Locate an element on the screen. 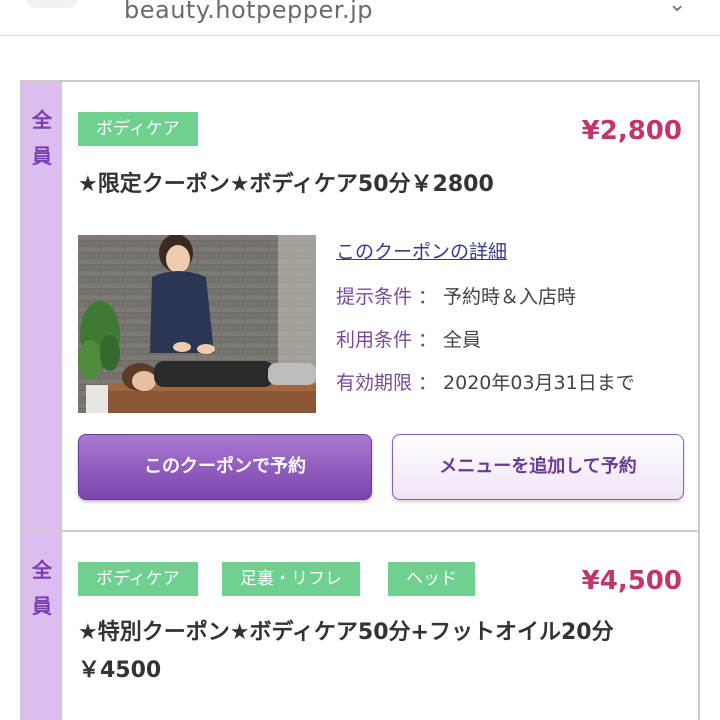  condition-label: 利用条件 is located at coordinates (374, 340).